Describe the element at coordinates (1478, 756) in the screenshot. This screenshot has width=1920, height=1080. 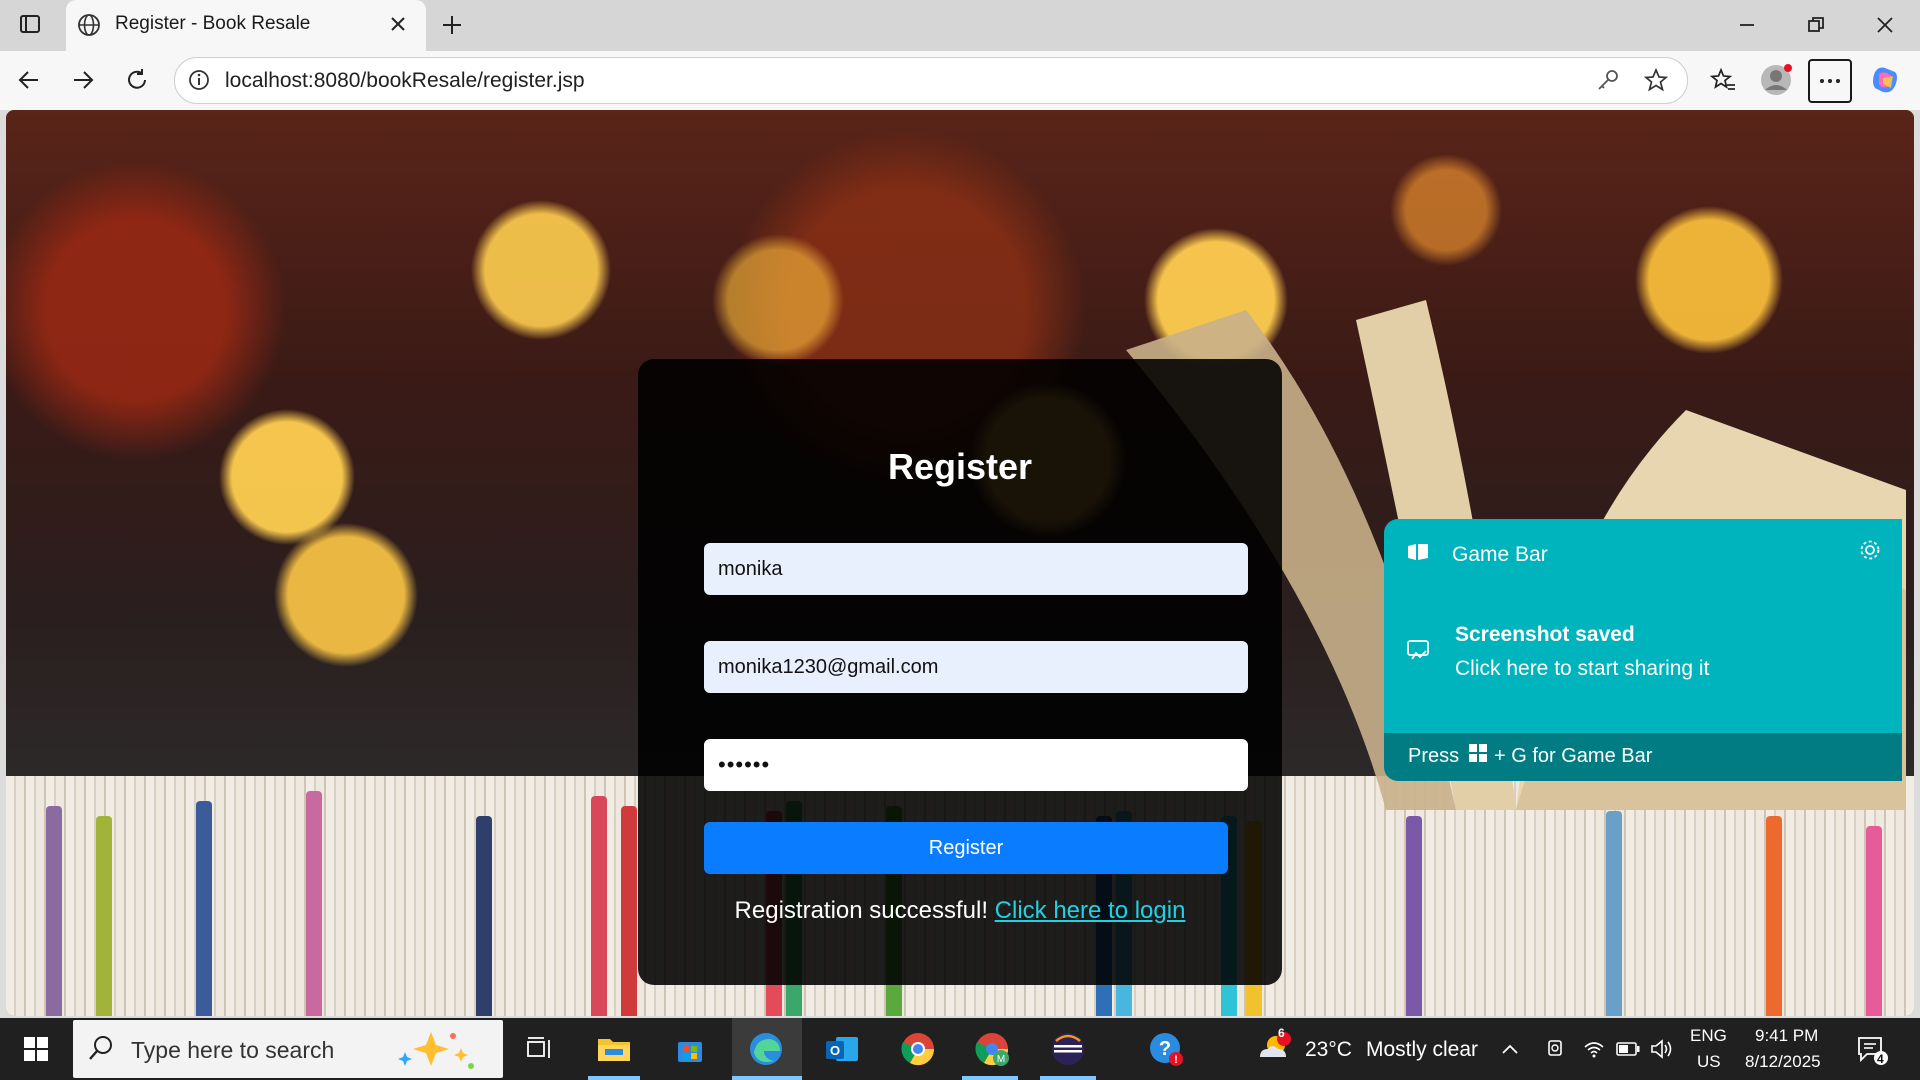
I see `windows-key-icon` at that location.